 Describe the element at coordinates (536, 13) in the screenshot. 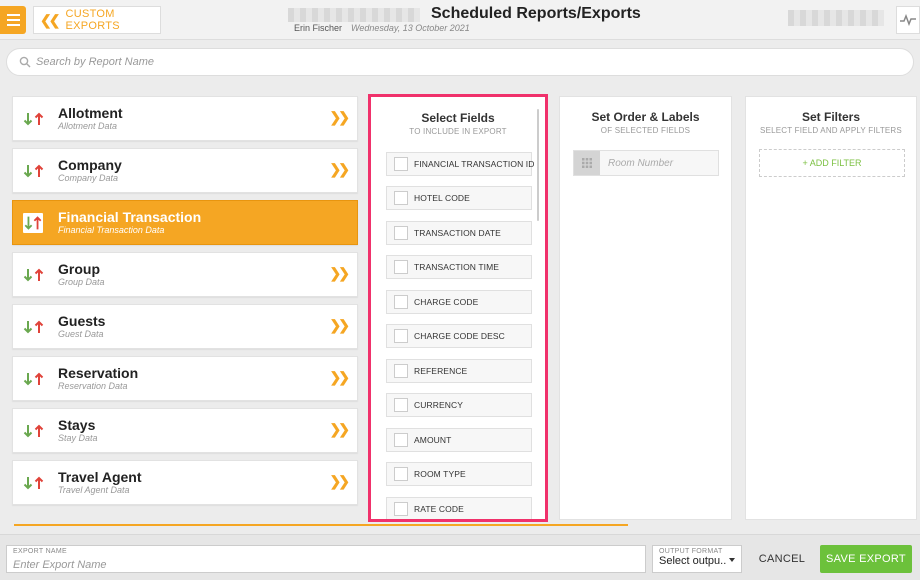

I see `page-title: Scheduled Reports/Exports` at that location.